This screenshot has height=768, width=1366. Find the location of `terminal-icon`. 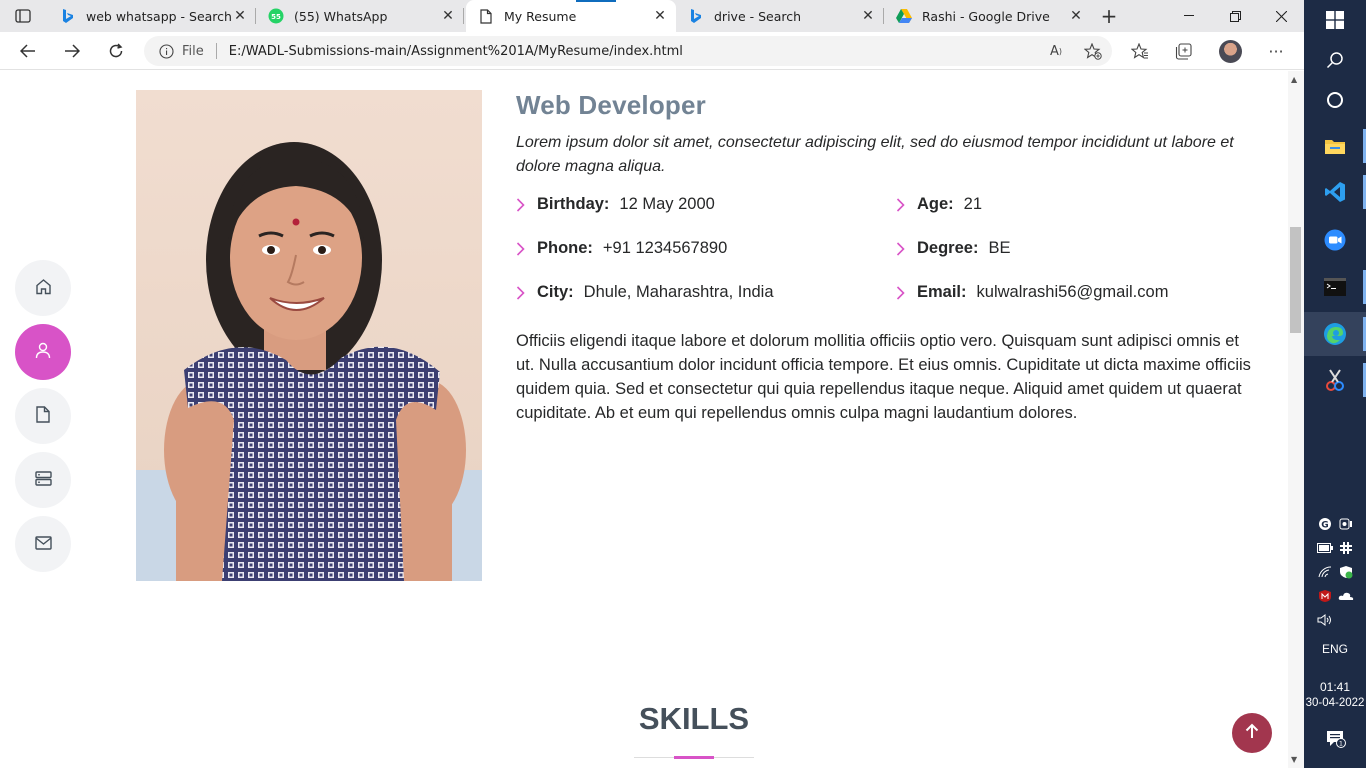

terminal-icon is located at coordinates (1335, 287).